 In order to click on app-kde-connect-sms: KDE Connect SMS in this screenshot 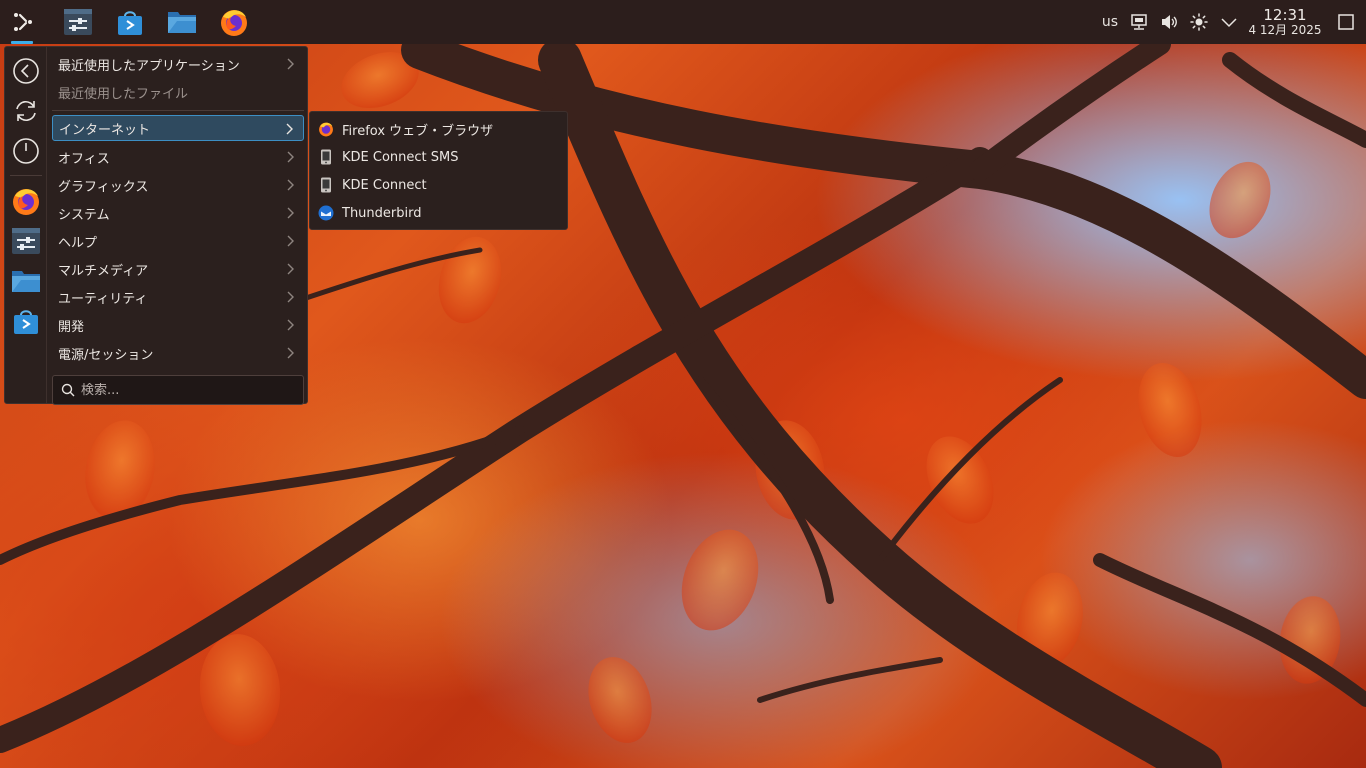, I will do `click(439, 157)`.